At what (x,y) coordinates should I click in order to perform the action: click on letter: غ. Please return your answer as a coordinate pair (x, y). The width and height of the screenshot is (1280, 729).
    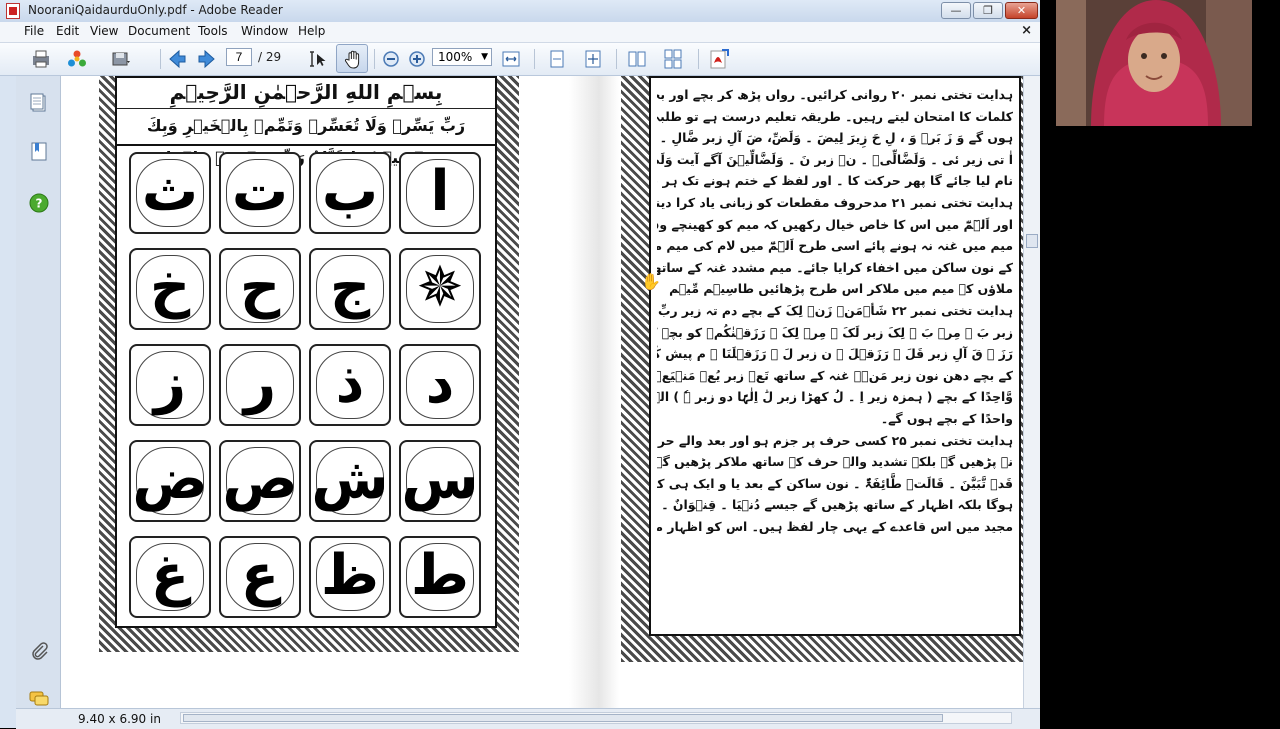
    Looking at the image, I should click on (170, 575).